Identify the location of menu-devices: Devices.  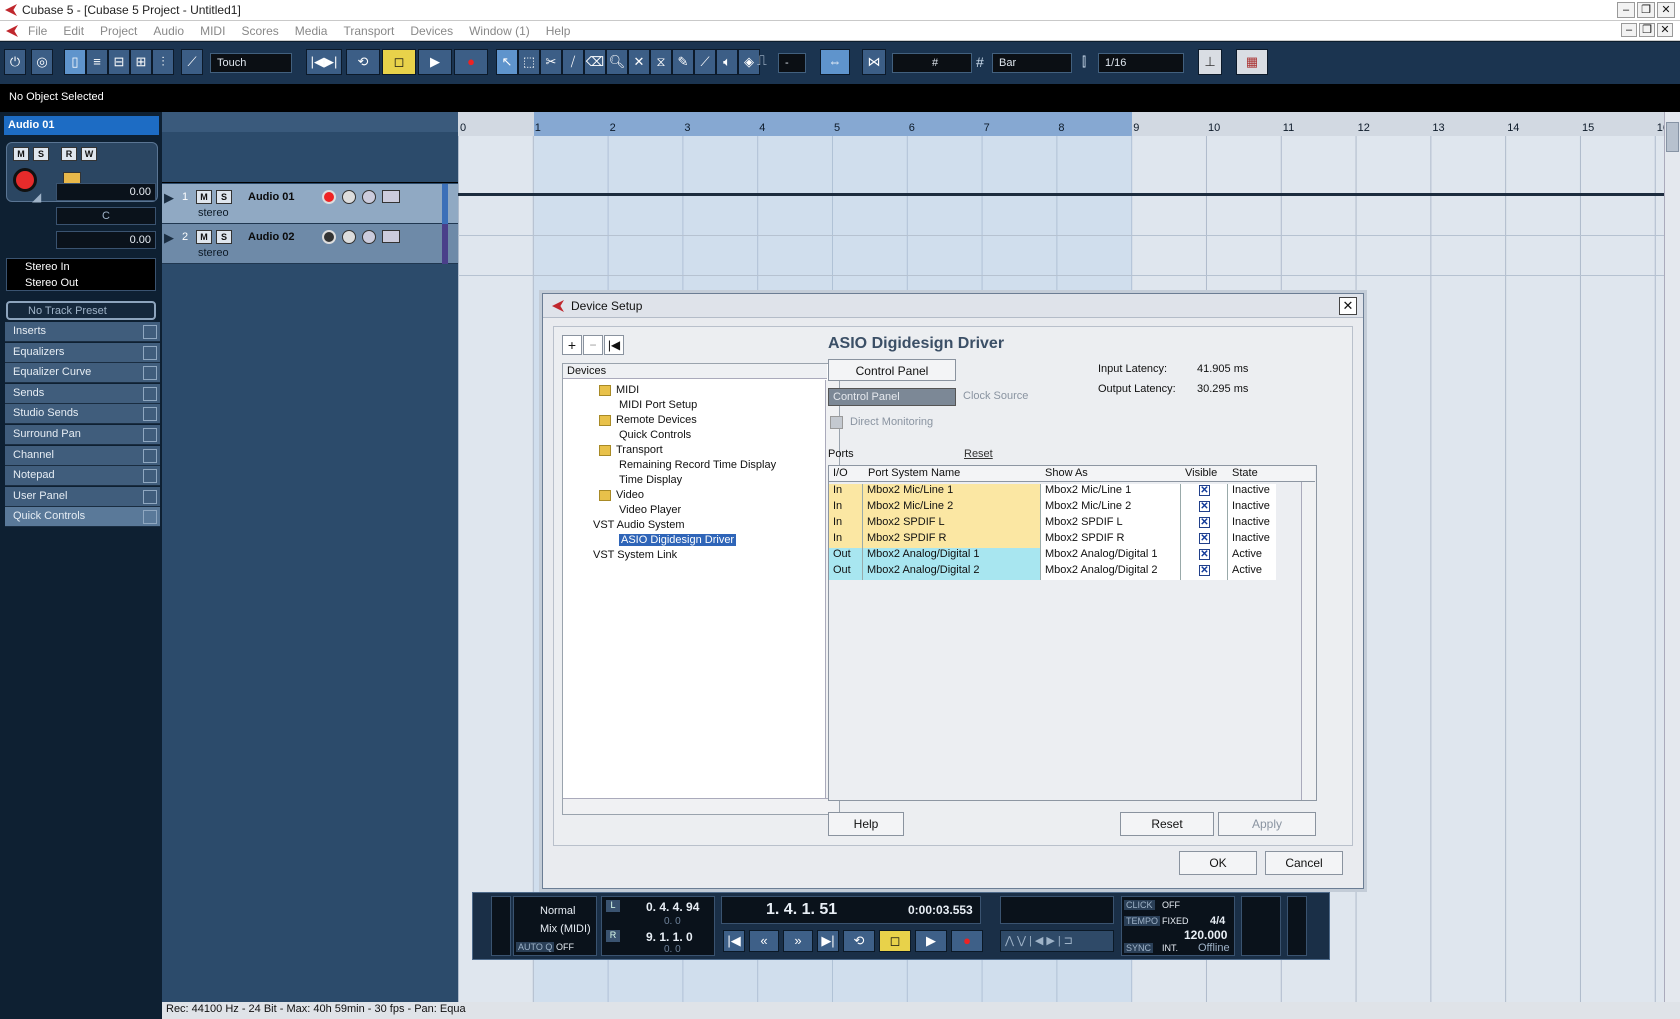
(431, 31).